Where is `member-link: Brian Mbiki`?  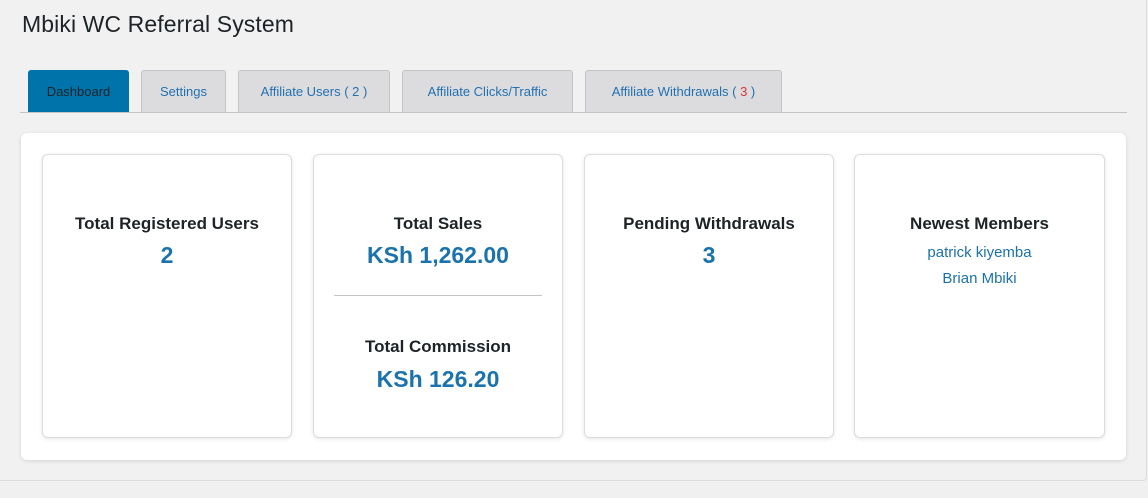
member-link: Brian Mbiki is located at coordinates (979, 278).